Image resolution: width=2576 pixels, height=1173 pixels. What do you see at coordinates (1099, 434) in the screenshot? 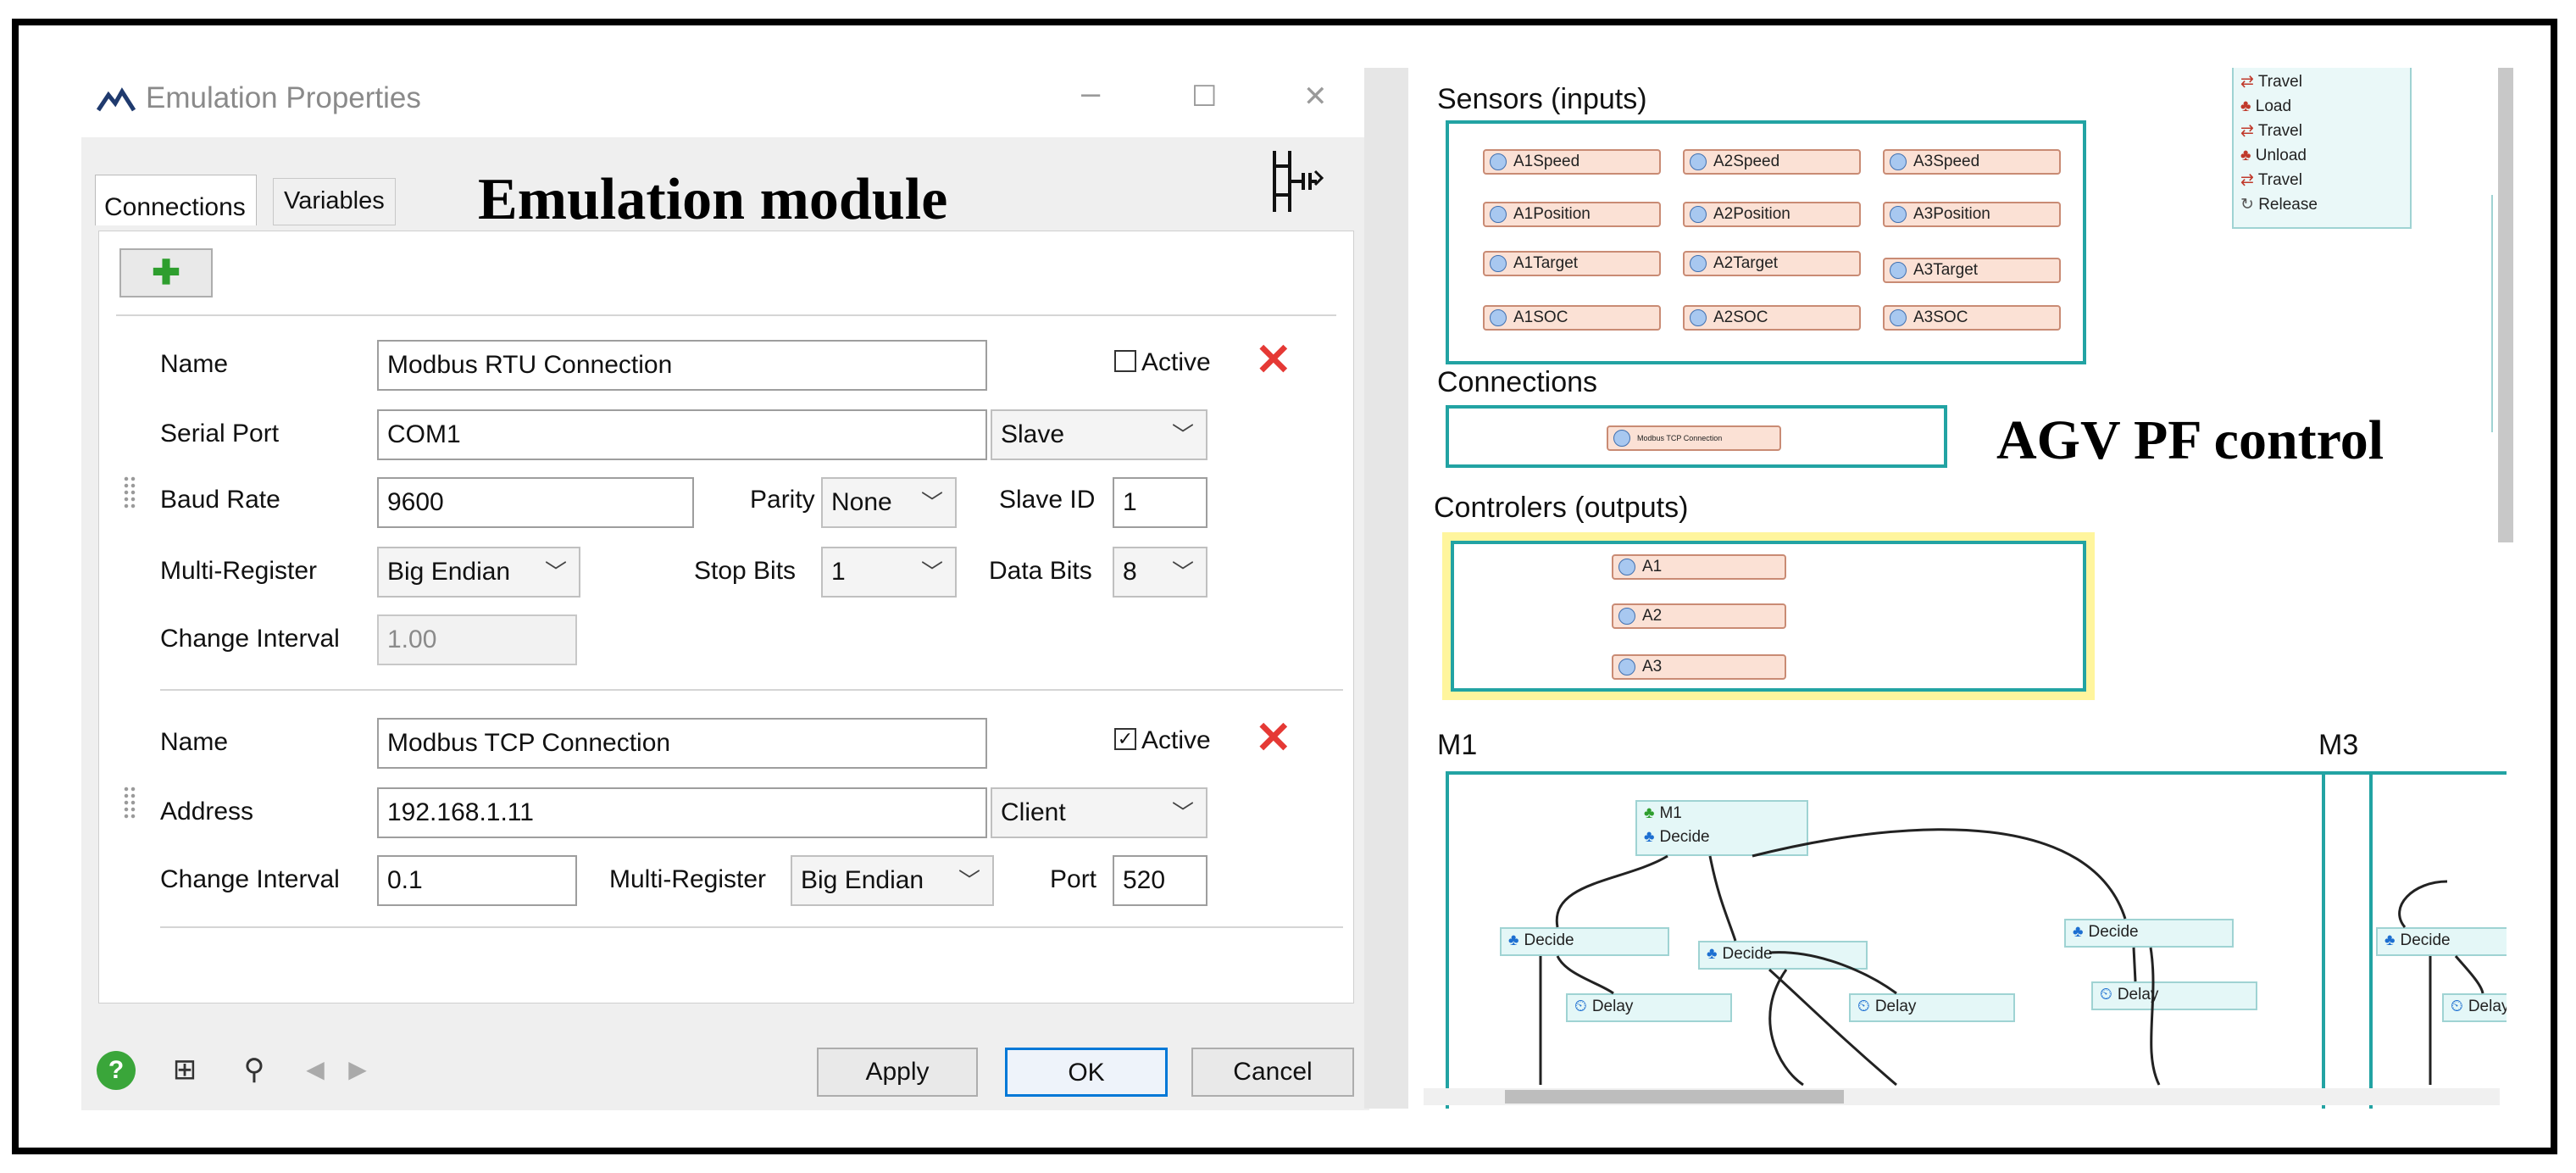
I see `rtu-role-select: Slave ﹀` at bounding box center [1099, 434].